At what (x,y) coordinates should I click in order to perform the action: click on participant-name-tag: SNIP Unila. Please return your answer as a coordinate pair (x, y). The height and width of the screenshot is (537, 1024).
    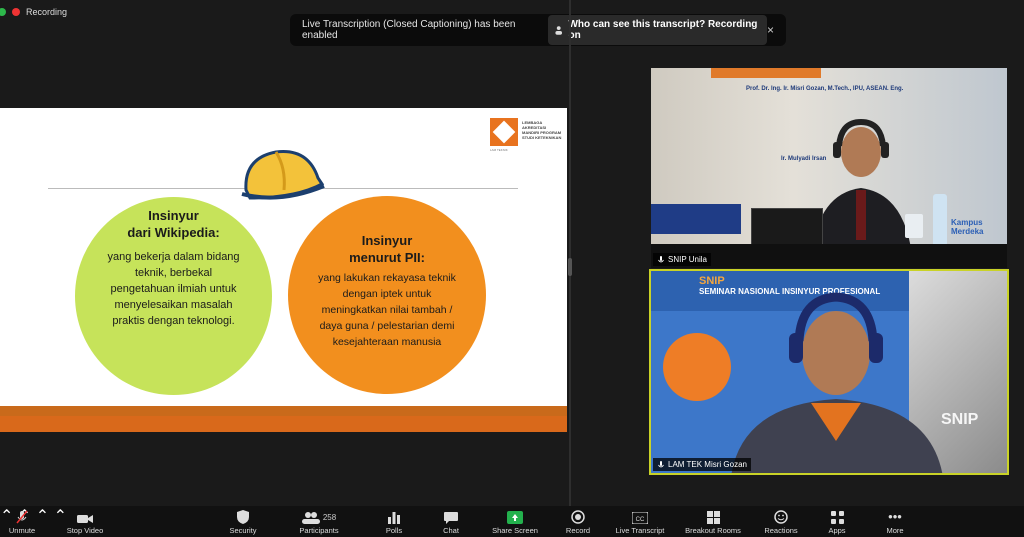
    Looking at the image, I should click on (682, 259).